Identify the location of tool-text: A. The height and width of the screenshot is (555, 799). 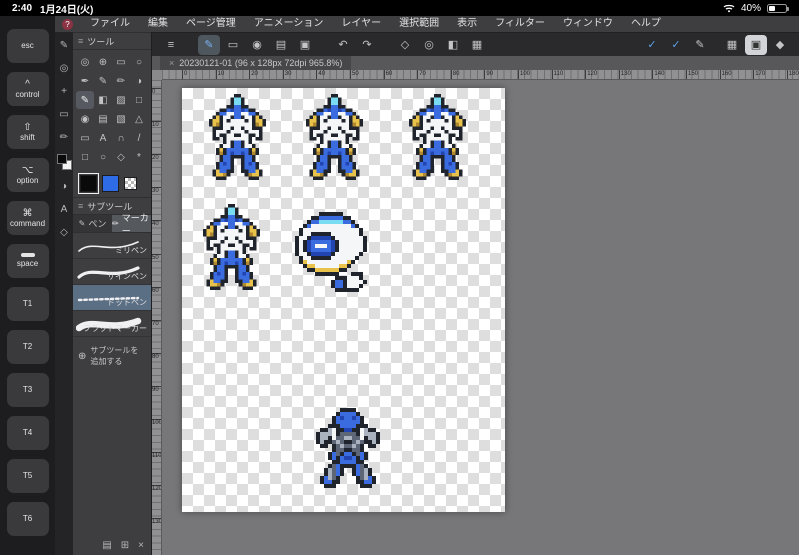
(103, 138).